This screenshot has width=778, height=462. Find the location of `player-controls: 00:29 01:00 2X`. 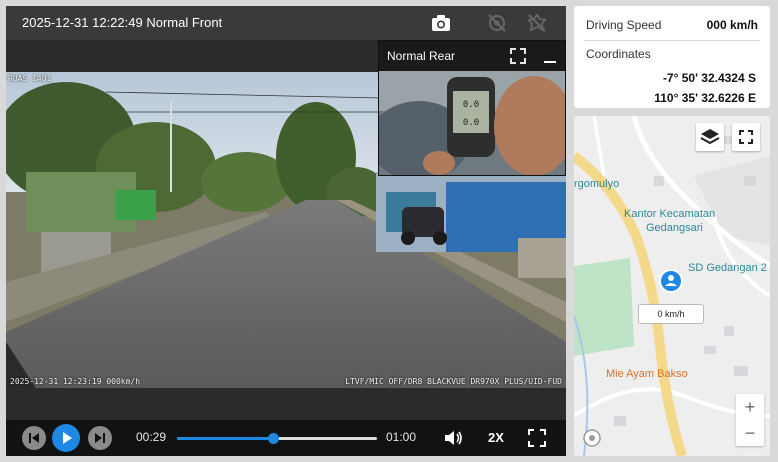

player-controls: 00:29 01:00 2X is located at coordinates (286, 438).